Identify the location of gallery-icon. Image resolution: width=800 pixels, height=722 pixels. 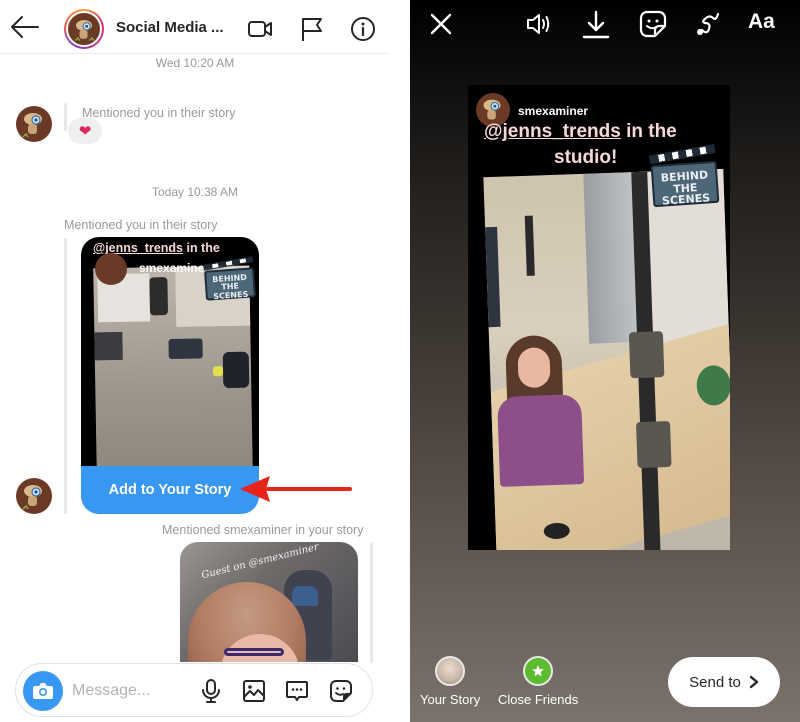
(254, 691).